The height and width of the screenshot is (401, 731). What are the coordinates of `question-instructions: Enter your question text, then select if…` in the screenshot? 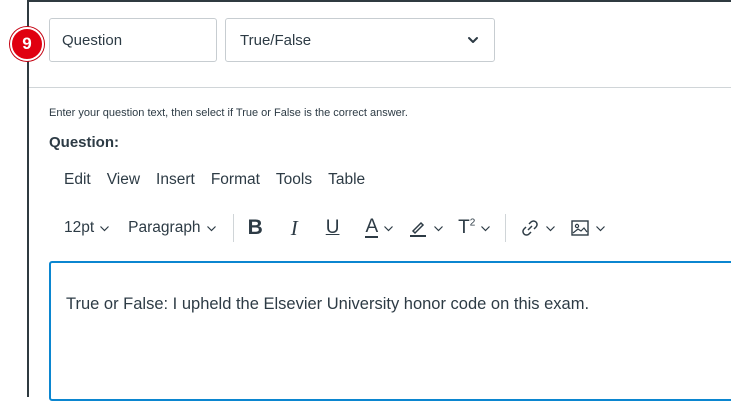 It's located at (228, 113).